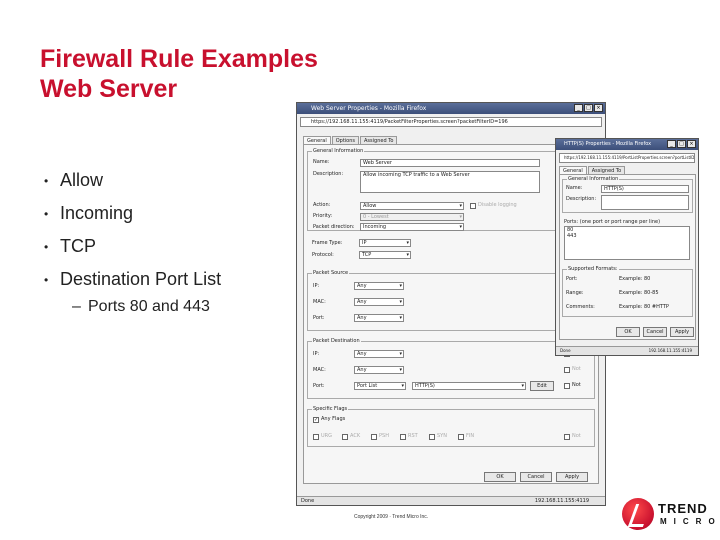 The height and width of the screenshot is (540, 720). I want to click on status-bar: Done 192.168.11.155:4119, so click(627, 350).